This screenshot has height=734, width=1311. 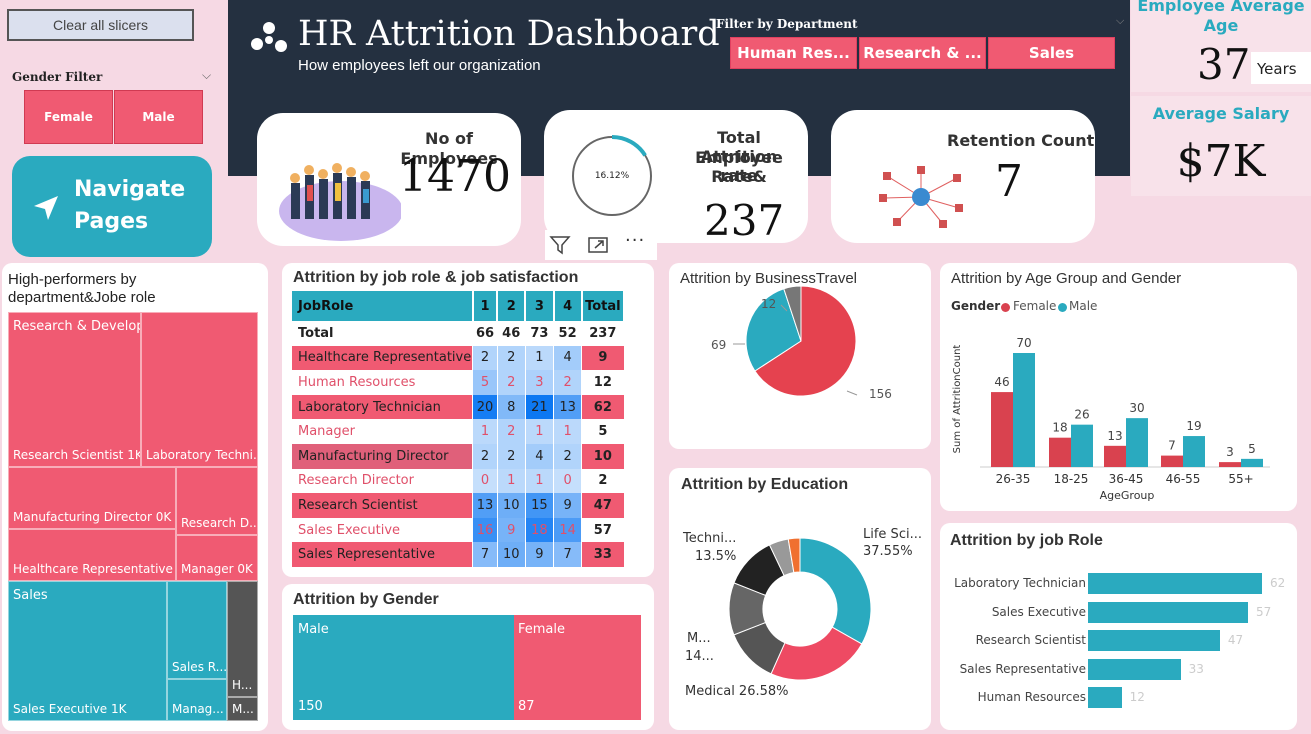 I want to click on male-filter-button: Male, so click(x=158, y=117).